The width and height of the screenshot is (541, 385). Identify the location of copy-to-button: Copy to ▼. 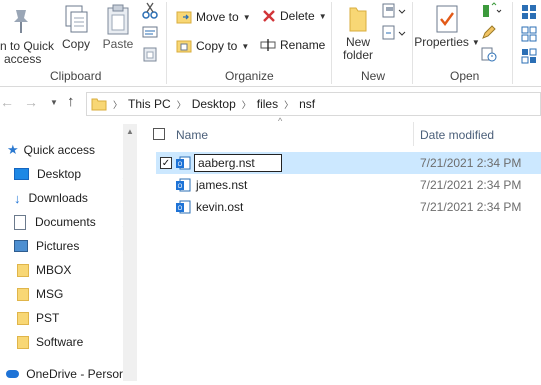
(212, 46).